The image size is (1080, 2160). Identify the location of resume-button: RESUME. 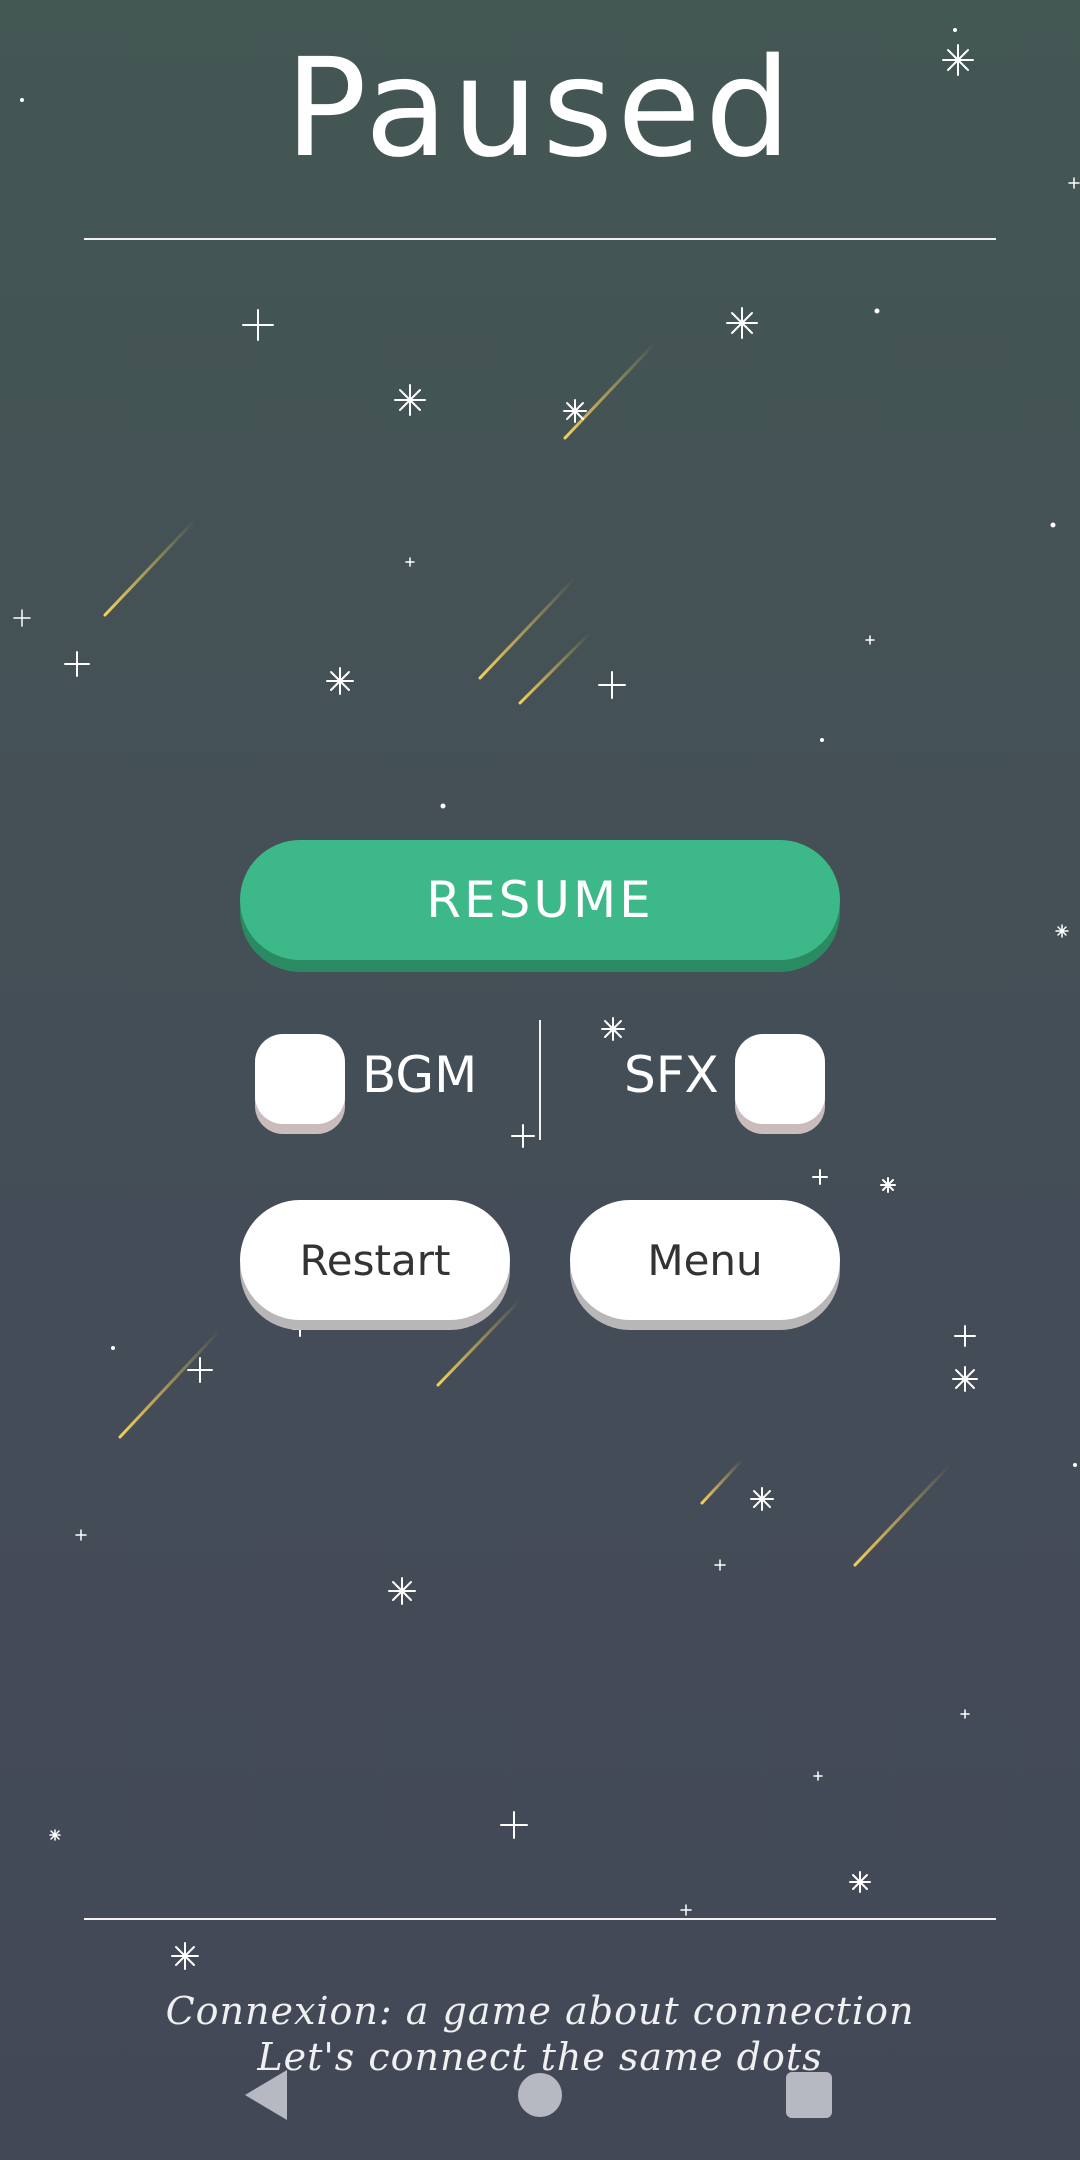
(540, 900).